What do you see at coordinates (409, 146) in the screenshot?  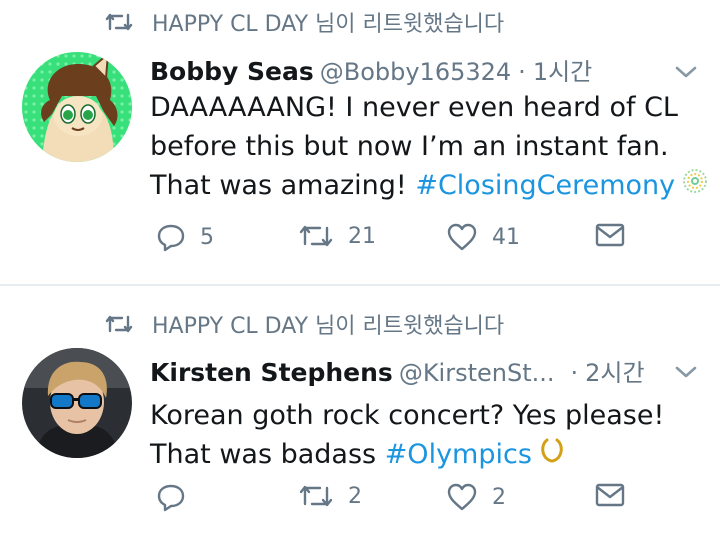 I see `tweet-text-line: before this but now I’m an instant fan.` at bounding box center [409, 146].